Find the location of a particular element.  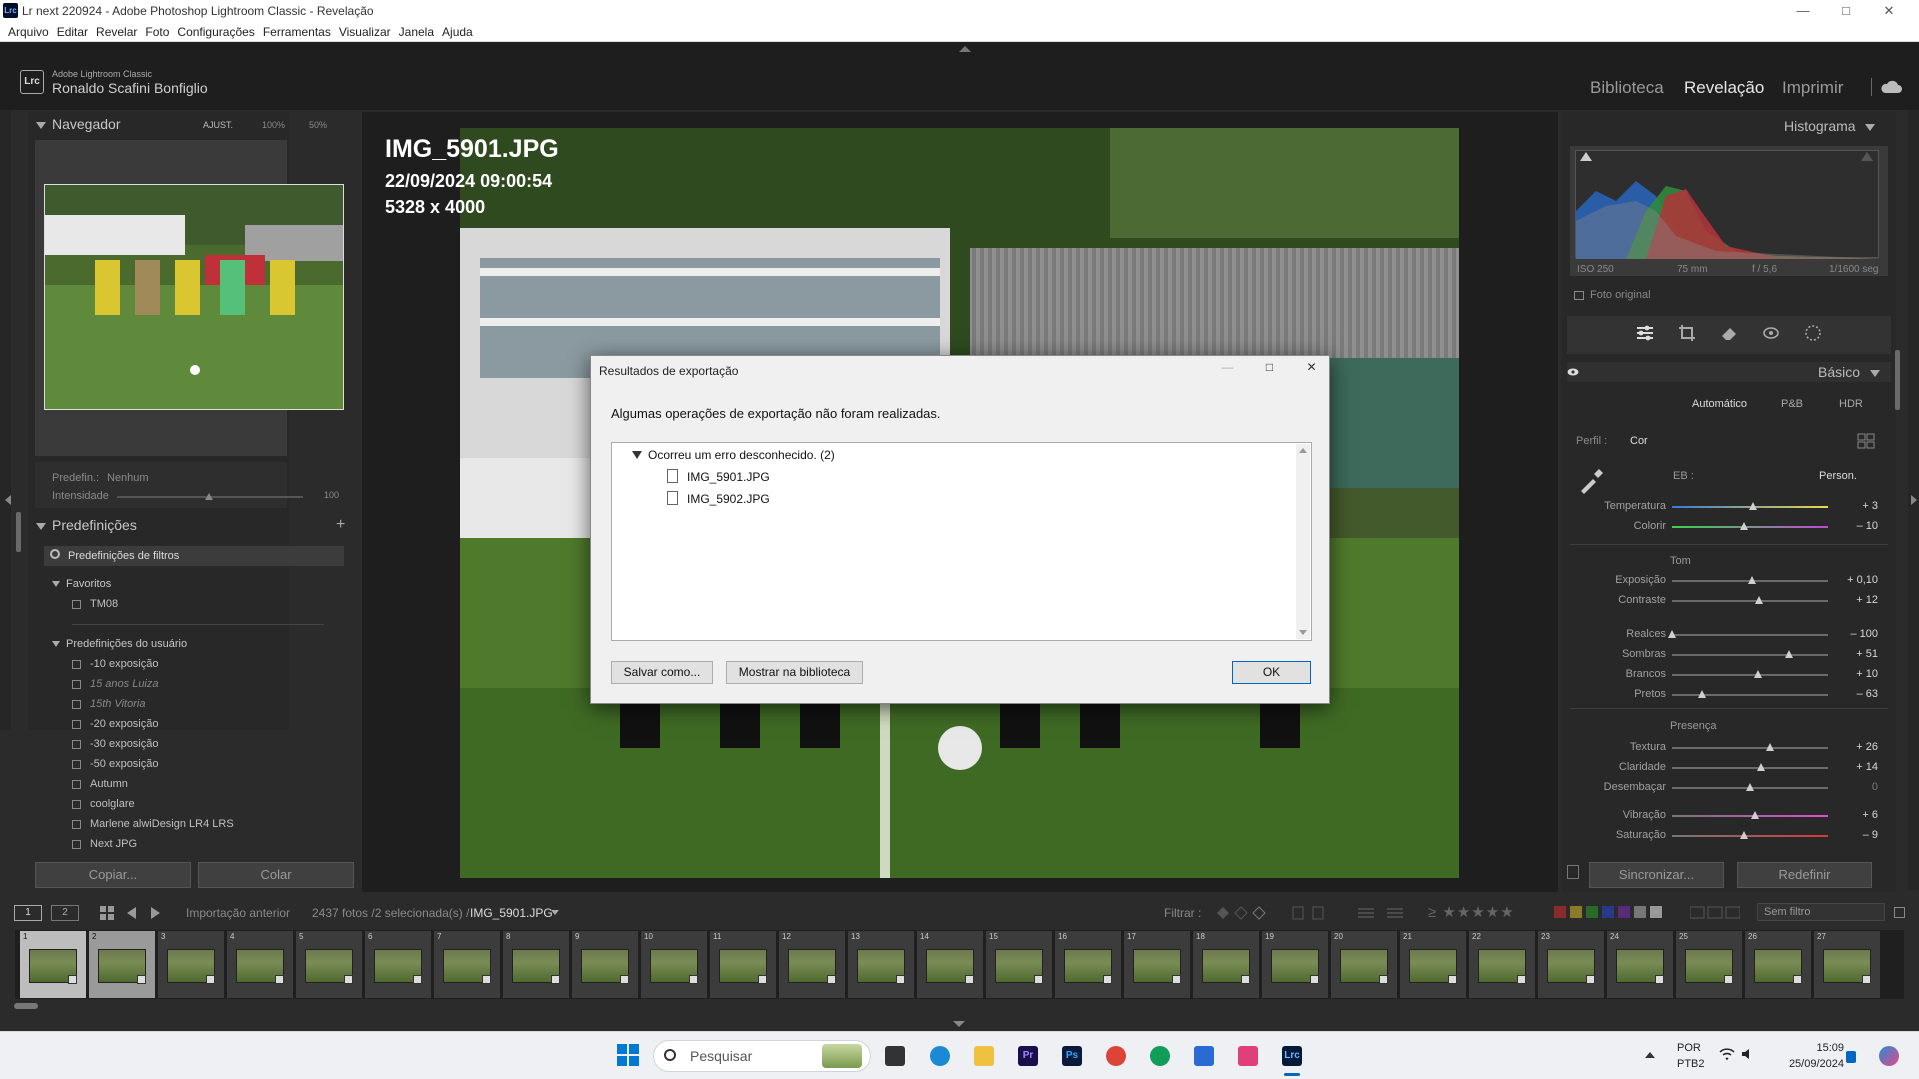

user-preset-item: Autumn is located at coordinates (109, 784).